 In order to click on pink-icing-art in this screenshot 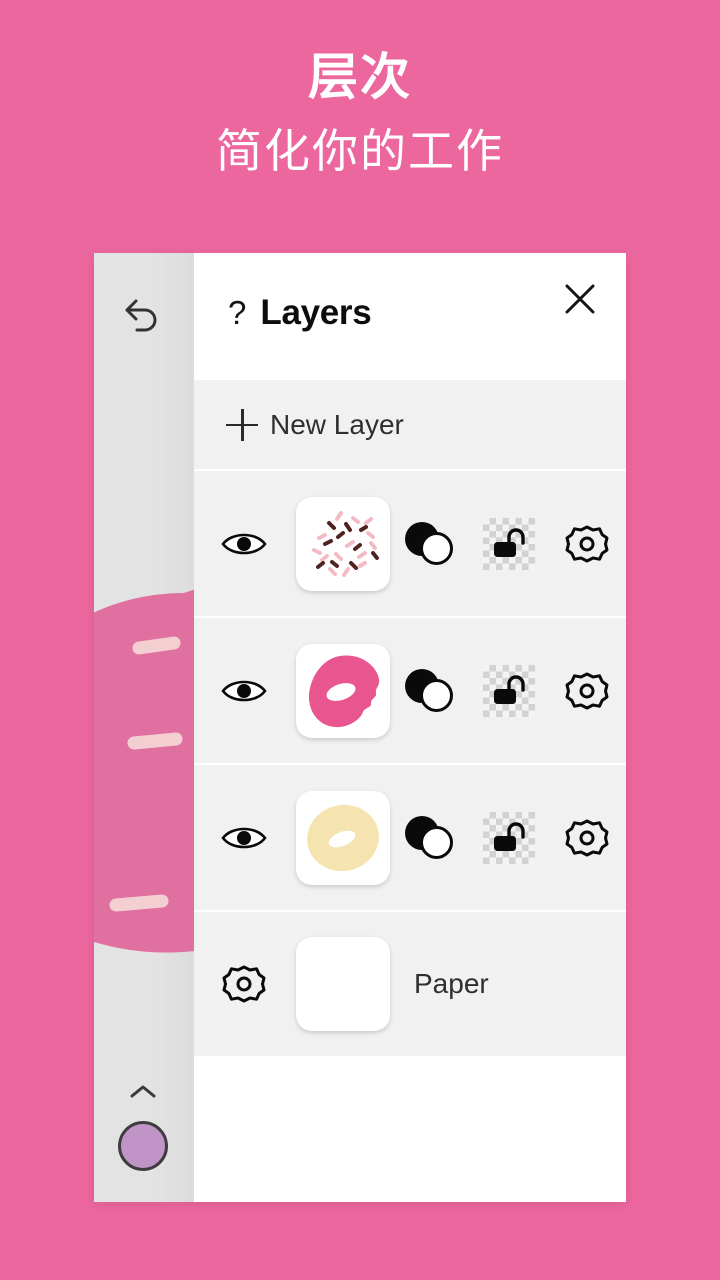, I will do `click(344, 691)`.